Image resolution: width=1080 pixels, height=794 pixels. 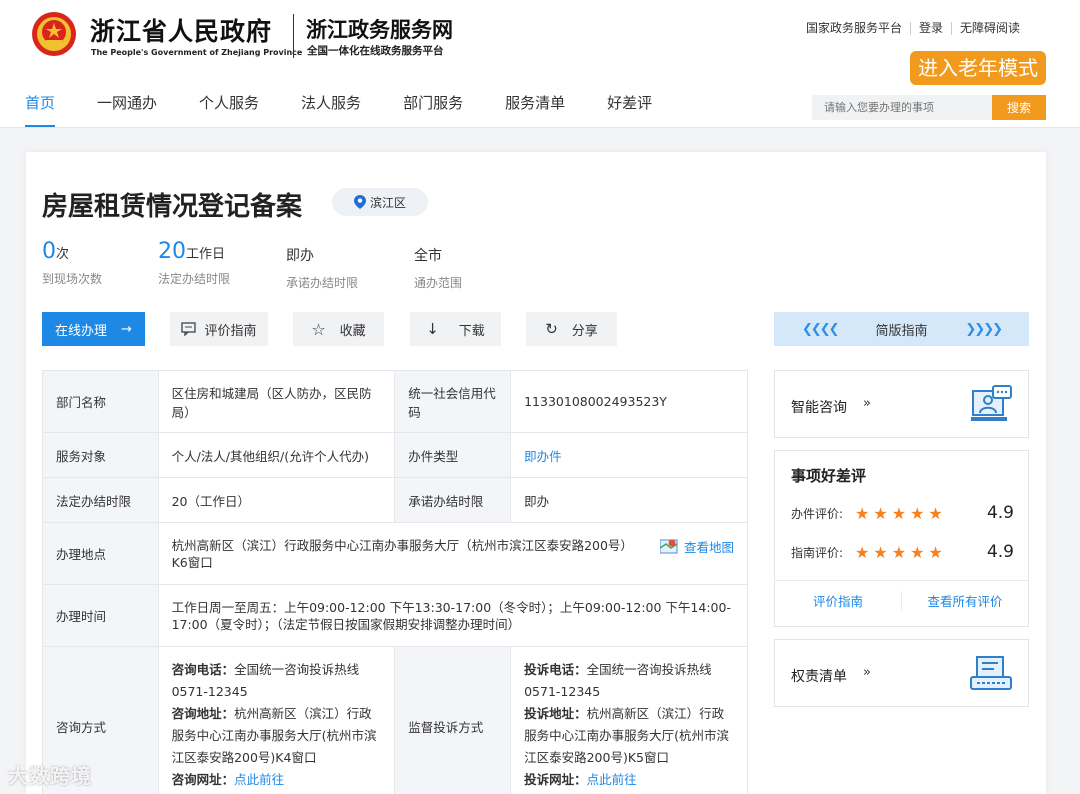 I want to click on case-rating-stars-icon: ★★★★★, so click(x=901, y=513).